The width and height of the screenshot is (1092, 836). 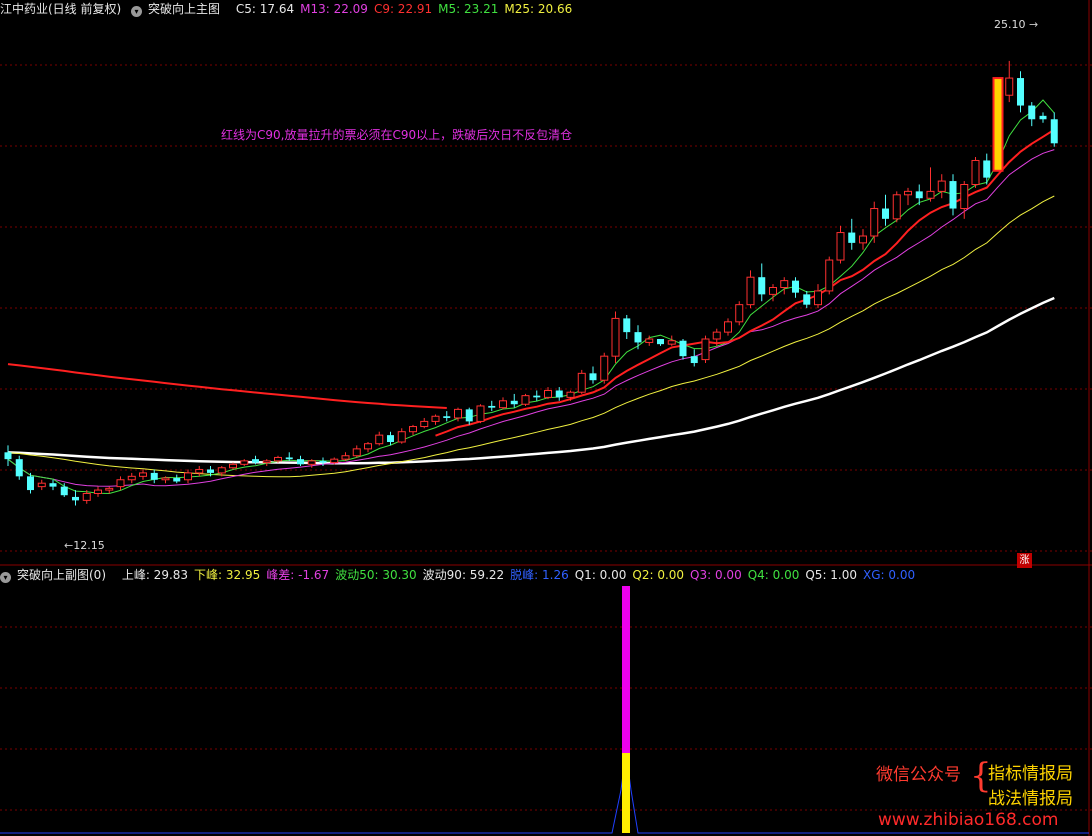 What do you see at coordinates (265, 9) in the screenshot?
I see `main-value-0: C5: 17.64` at bounding box center [265, 9].